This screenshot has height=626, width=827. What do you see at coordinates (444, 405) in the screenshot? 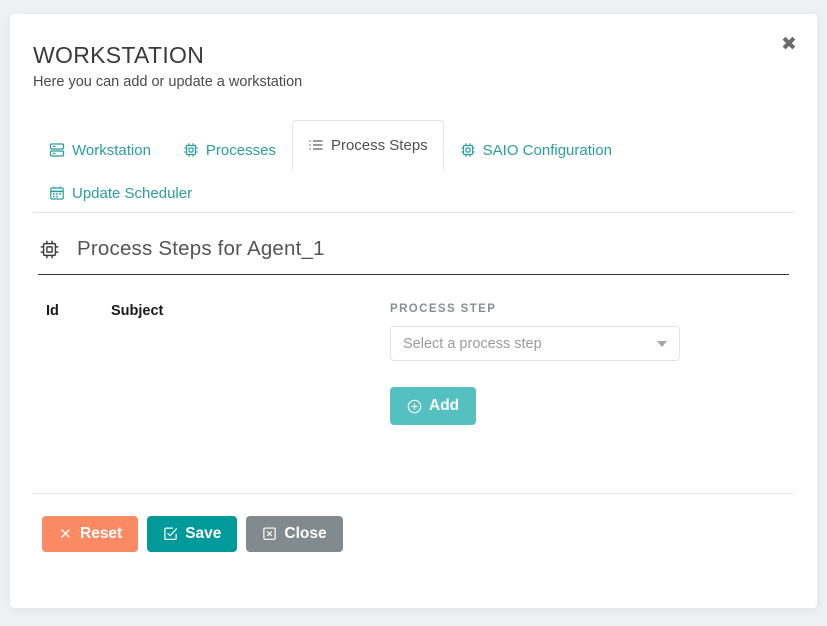
I see `add-button-label: Add` at bounding box center [444, 405].